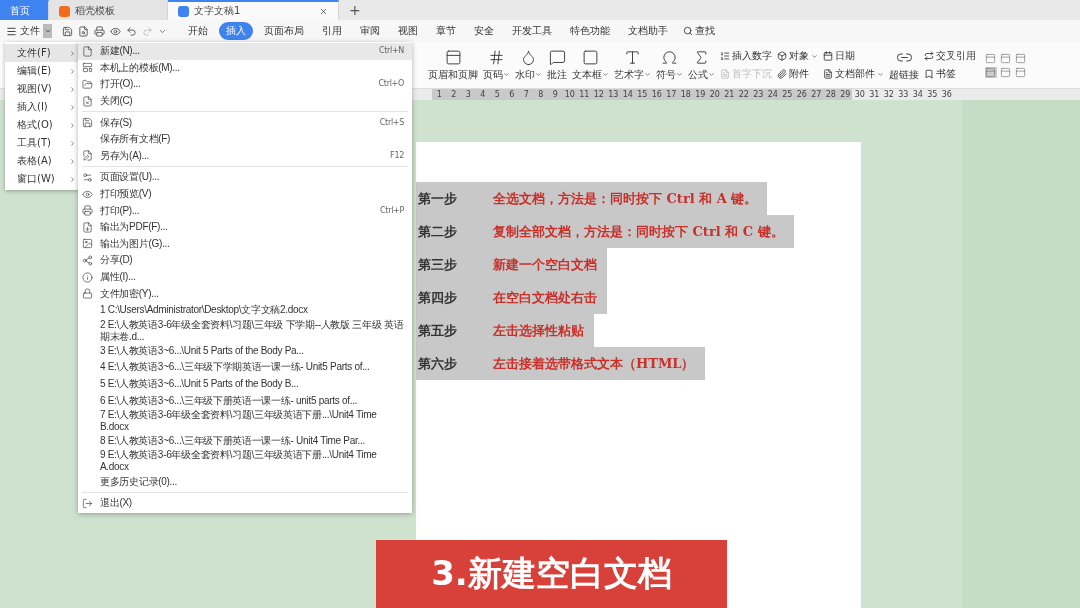  What do you see at coordinates (929, 56) in the screenshot?
I see `repeat-icon` at bounding box center [929, 56].